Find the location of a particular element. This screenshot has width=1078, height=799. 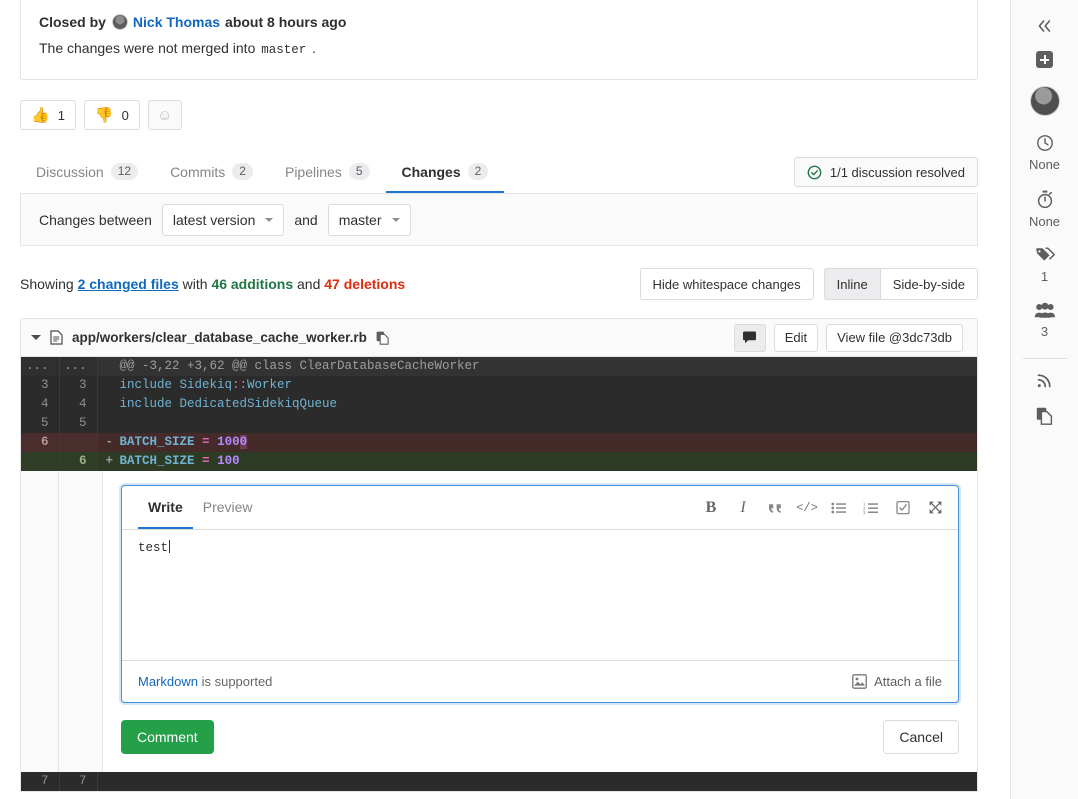

award-thumbsdown-button: 👎 0 is located at coordinates (111, 115).